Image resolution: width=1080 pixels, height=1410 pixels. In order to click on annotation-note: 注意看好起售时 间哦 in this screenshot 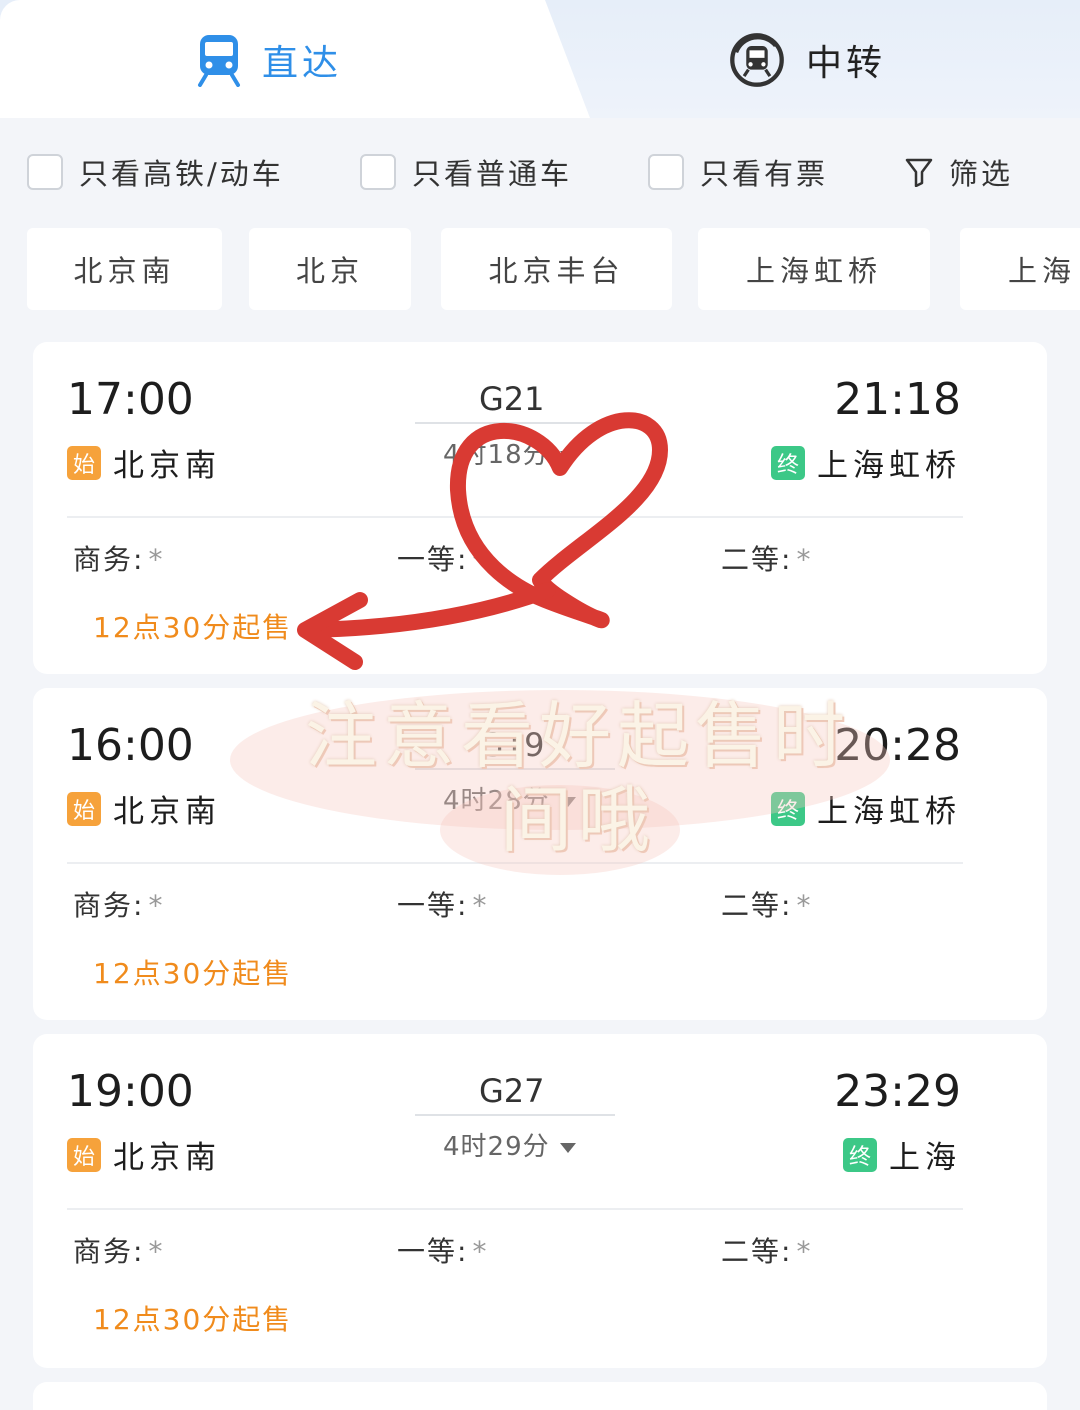, I will do `click(578, 778)`.